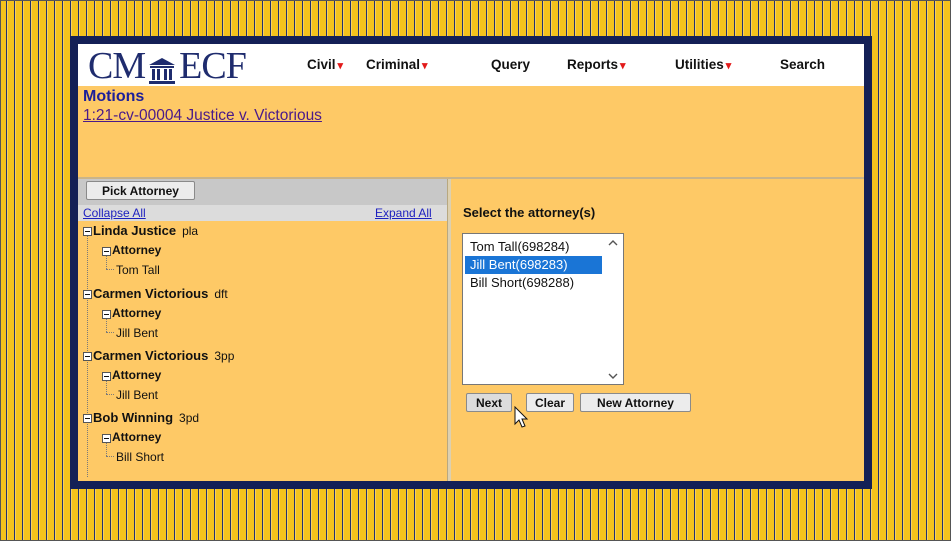 This screenshot has height=541, width=951. I want to click on menu-search-label: Search, so click(803, 64).